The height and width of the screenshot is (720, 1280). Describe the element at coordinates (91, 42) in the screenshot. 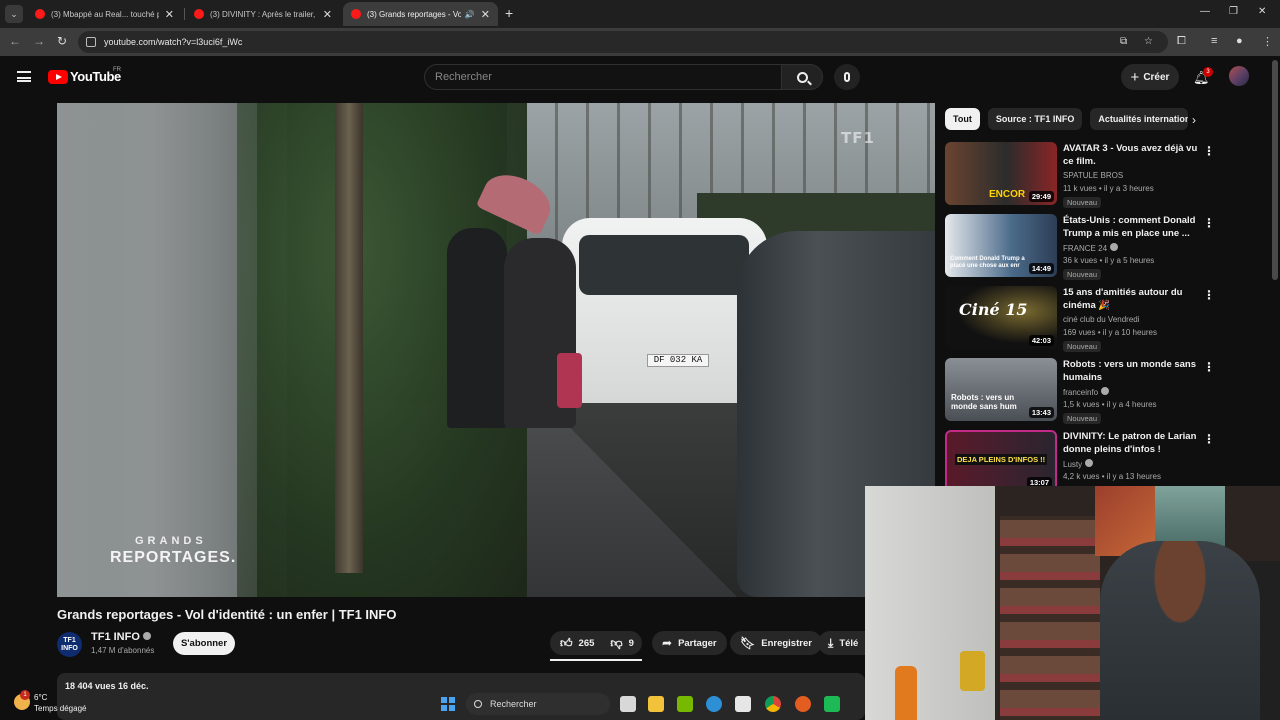

I see `site-info-icon` at that location.